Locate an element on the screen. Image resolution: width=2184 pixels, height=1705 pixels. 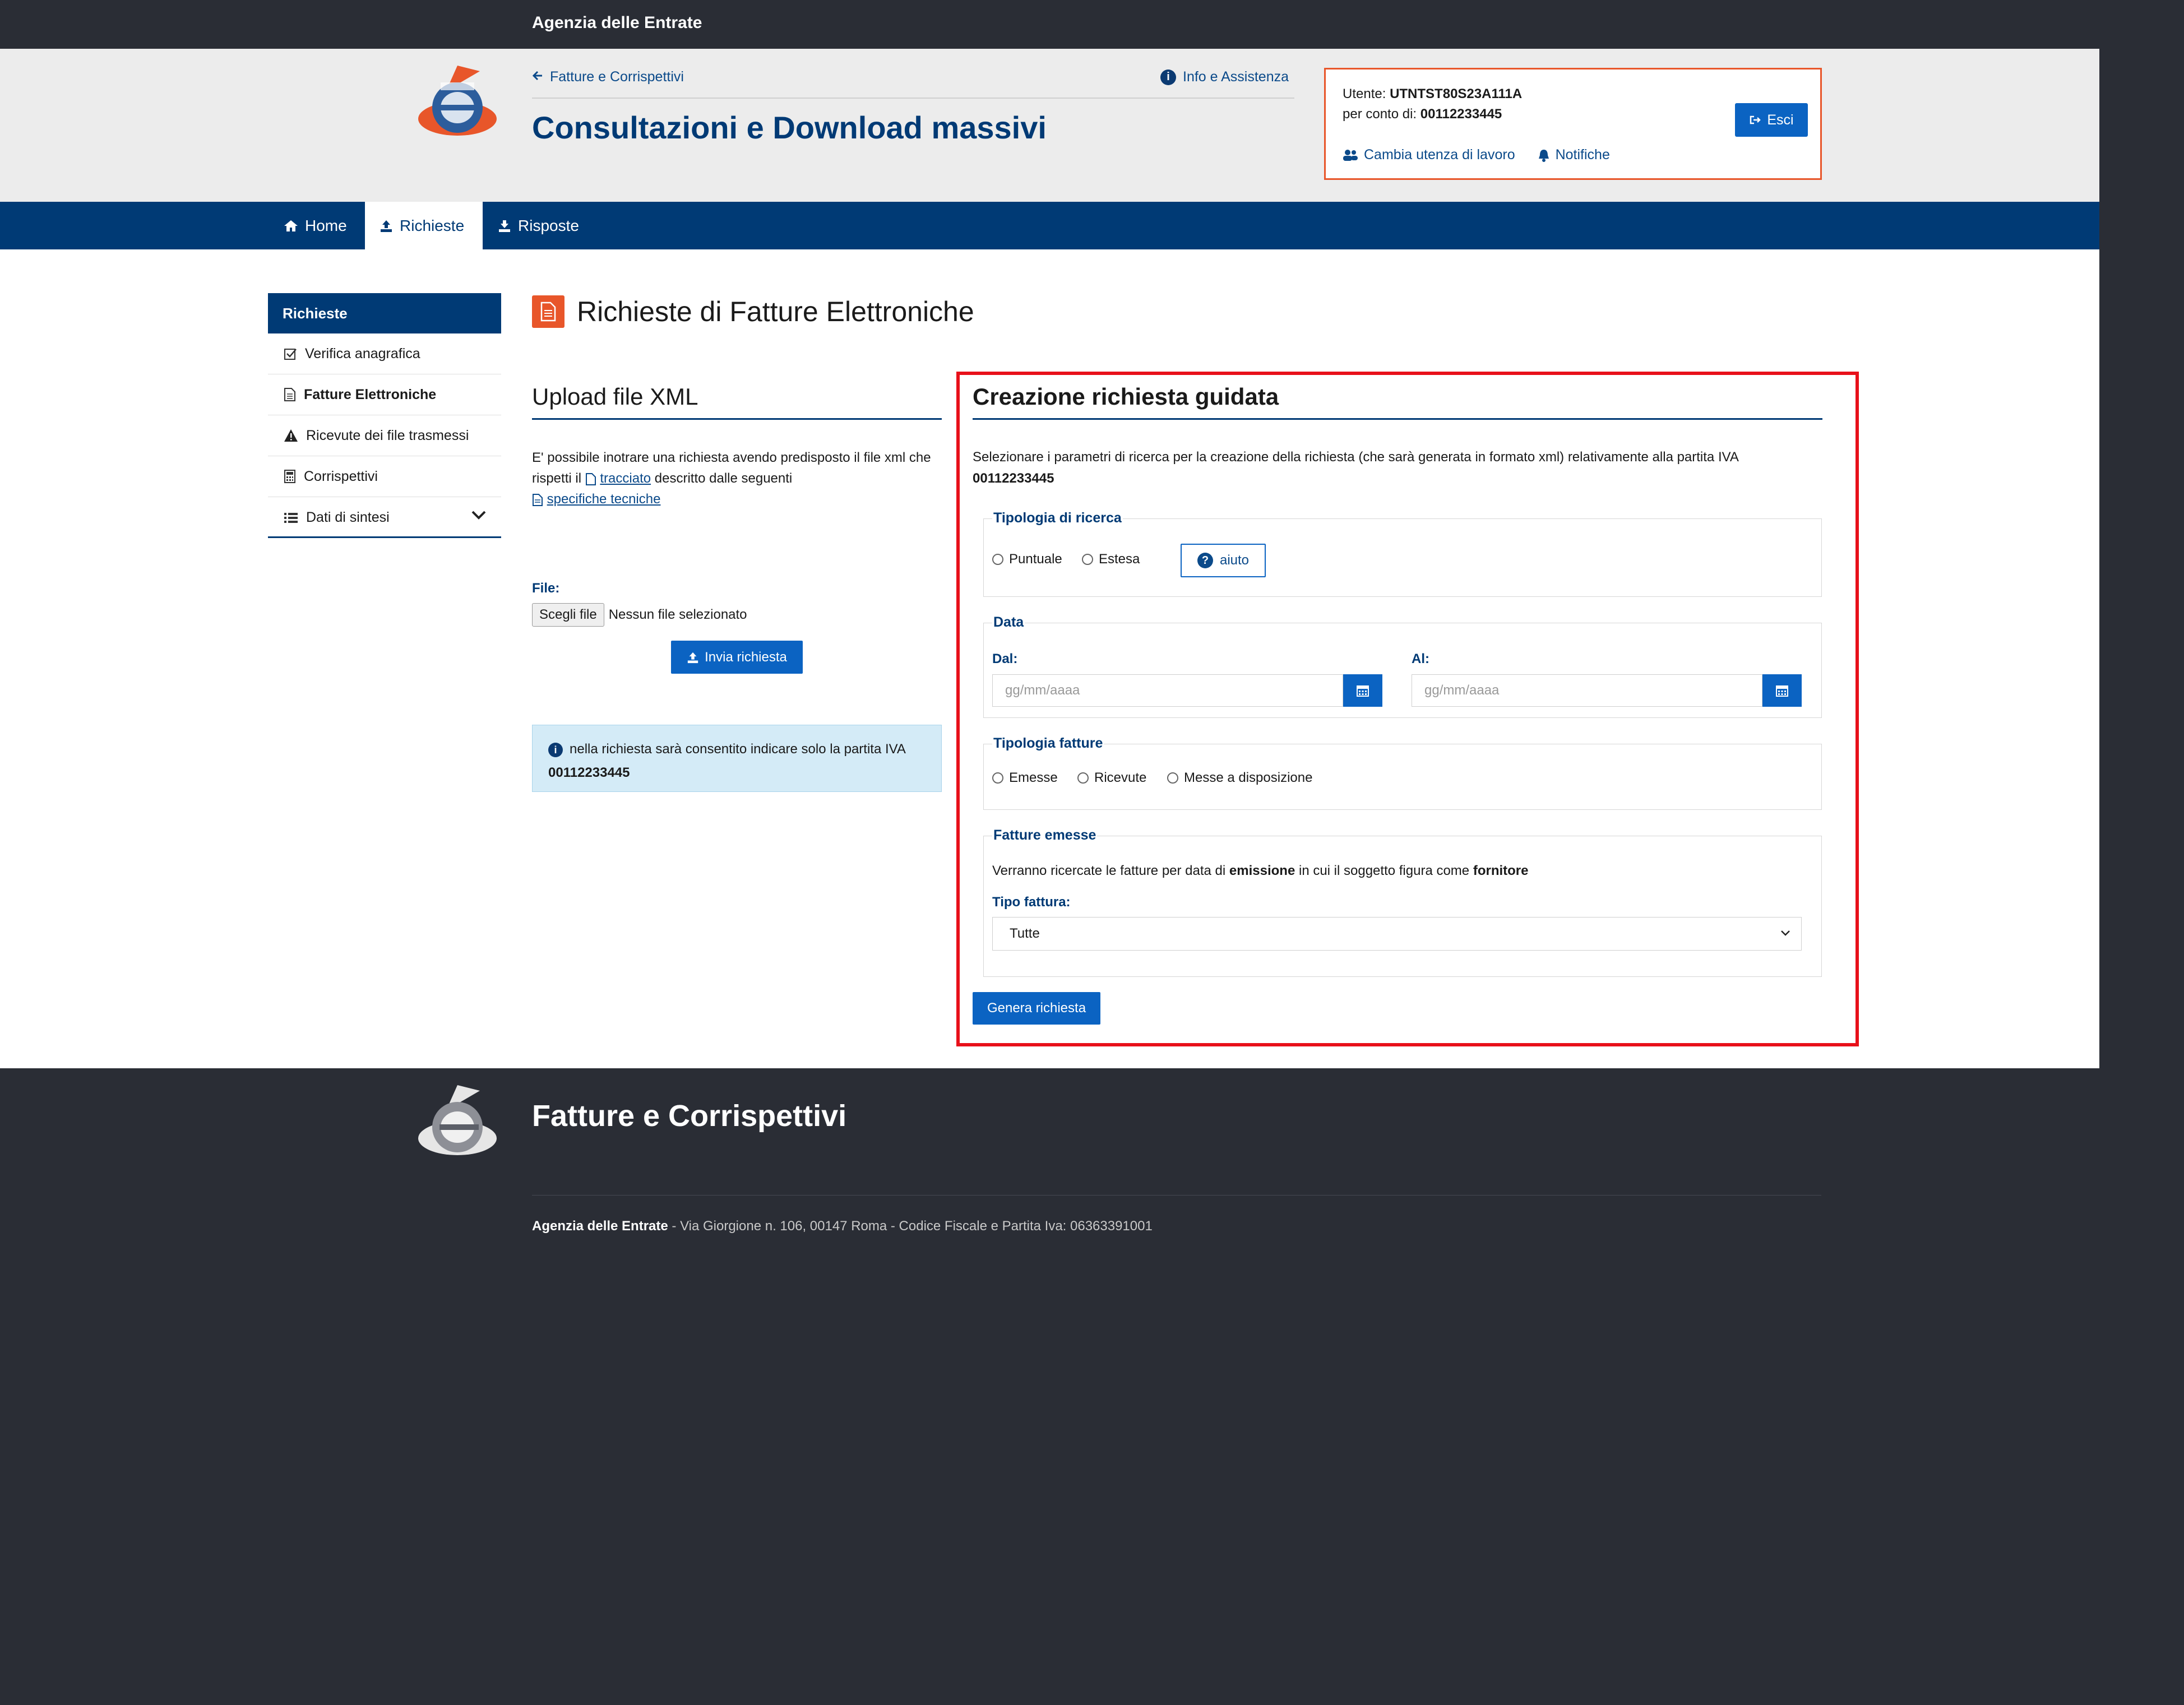
date-from-label: Dal: is located at coordinates (1005, 659).